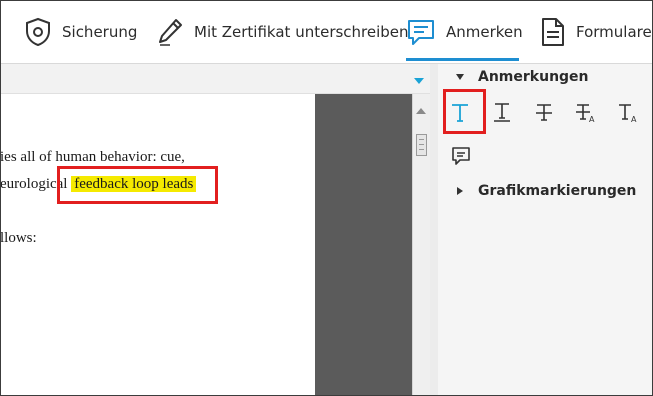 The height and width of the screenshot is (396, 653). I want to click on toolbar-sign-certificate: Mit Zertifikat unterschreiben, so click(282, 32).